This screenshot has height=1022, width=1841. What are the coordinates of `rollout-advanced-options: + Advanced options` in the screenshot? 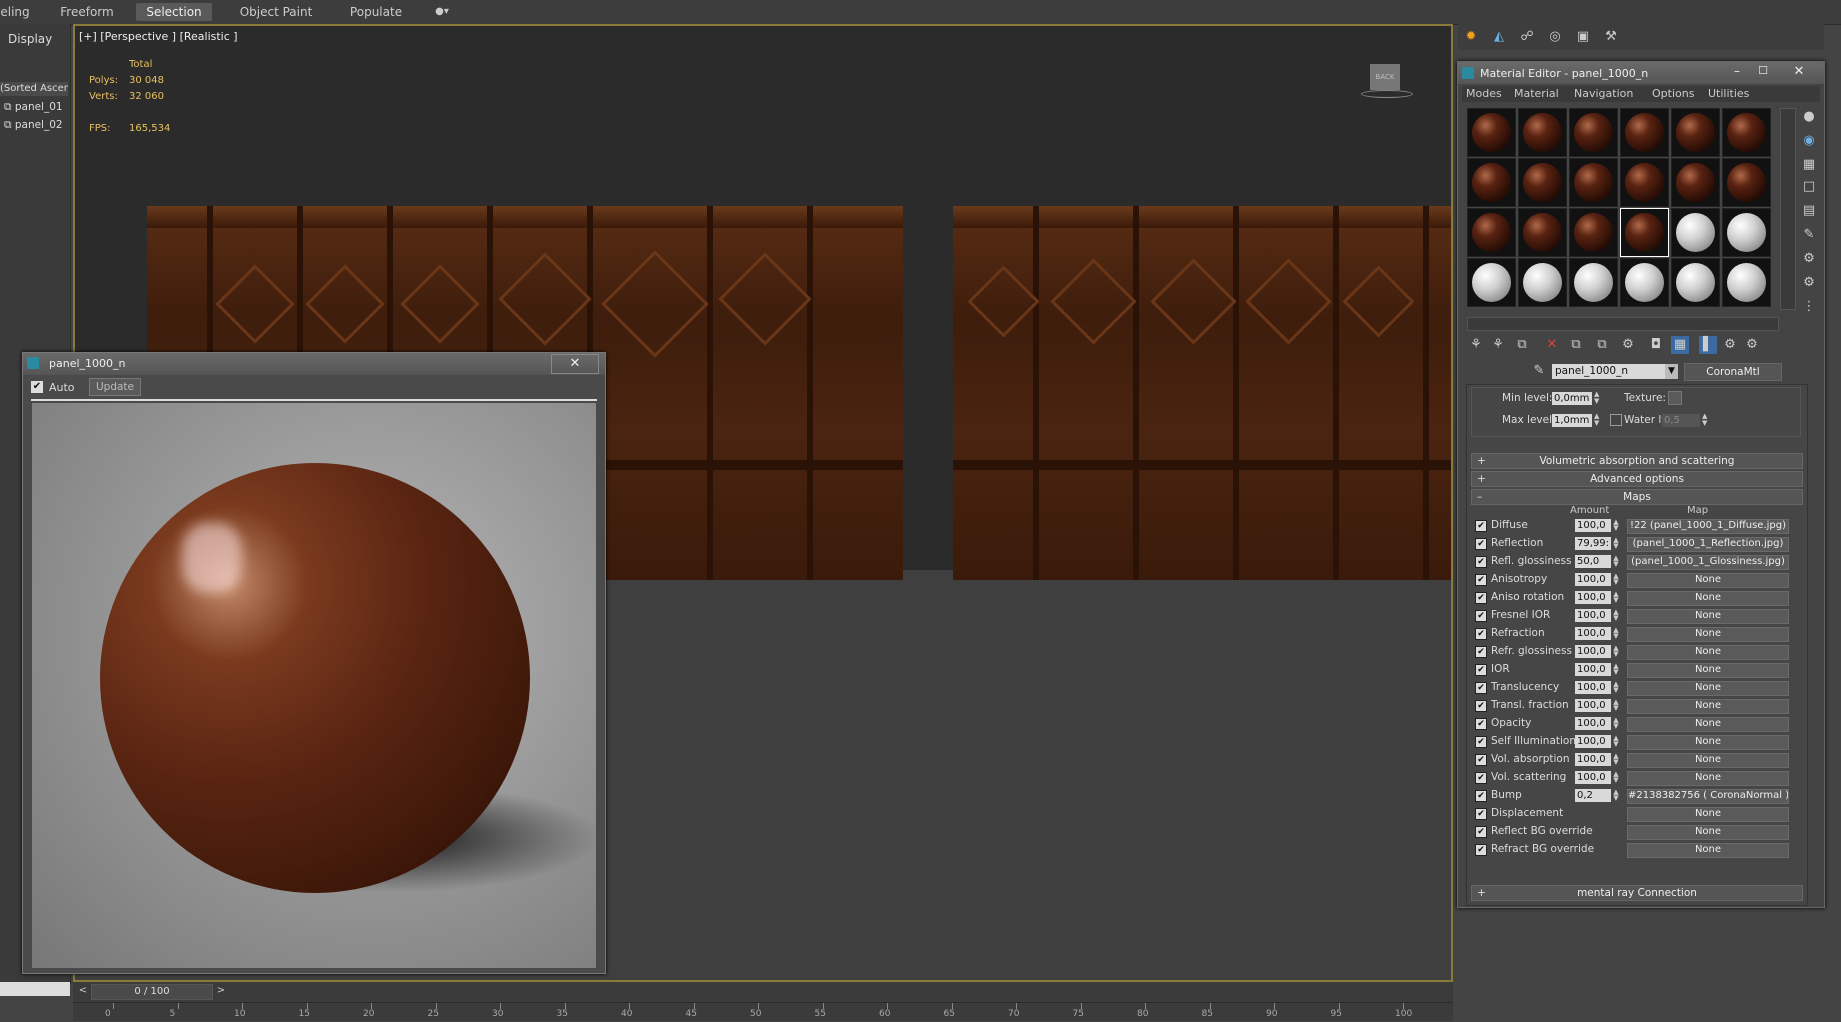 It's located at (1637, 479).